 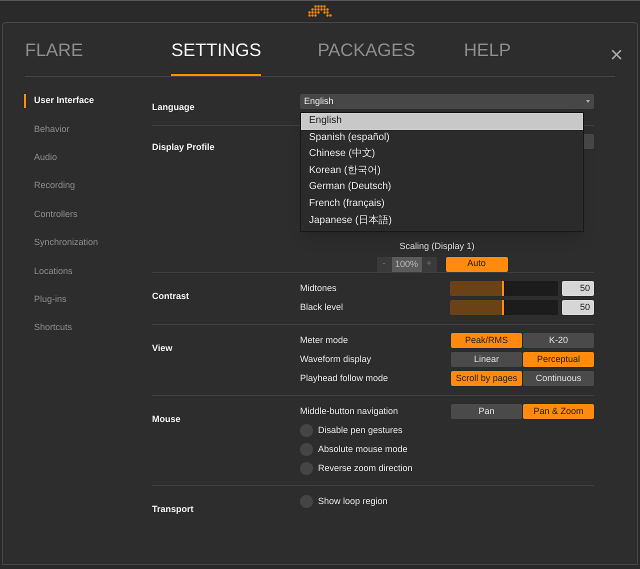 What do you see at coordinates (88, 157) in the screenshot?
I see `sidebar-item: Audio` at bounding box center [88, 157].